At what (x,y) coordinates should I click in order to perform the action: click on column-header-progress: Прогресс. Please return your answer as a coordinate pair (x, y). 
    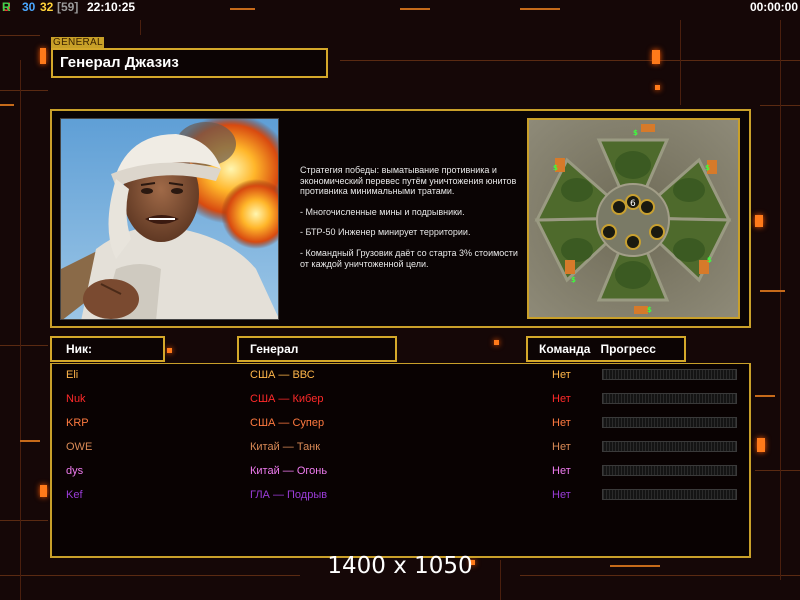
    Looking at the image, I should click on (628, 349).